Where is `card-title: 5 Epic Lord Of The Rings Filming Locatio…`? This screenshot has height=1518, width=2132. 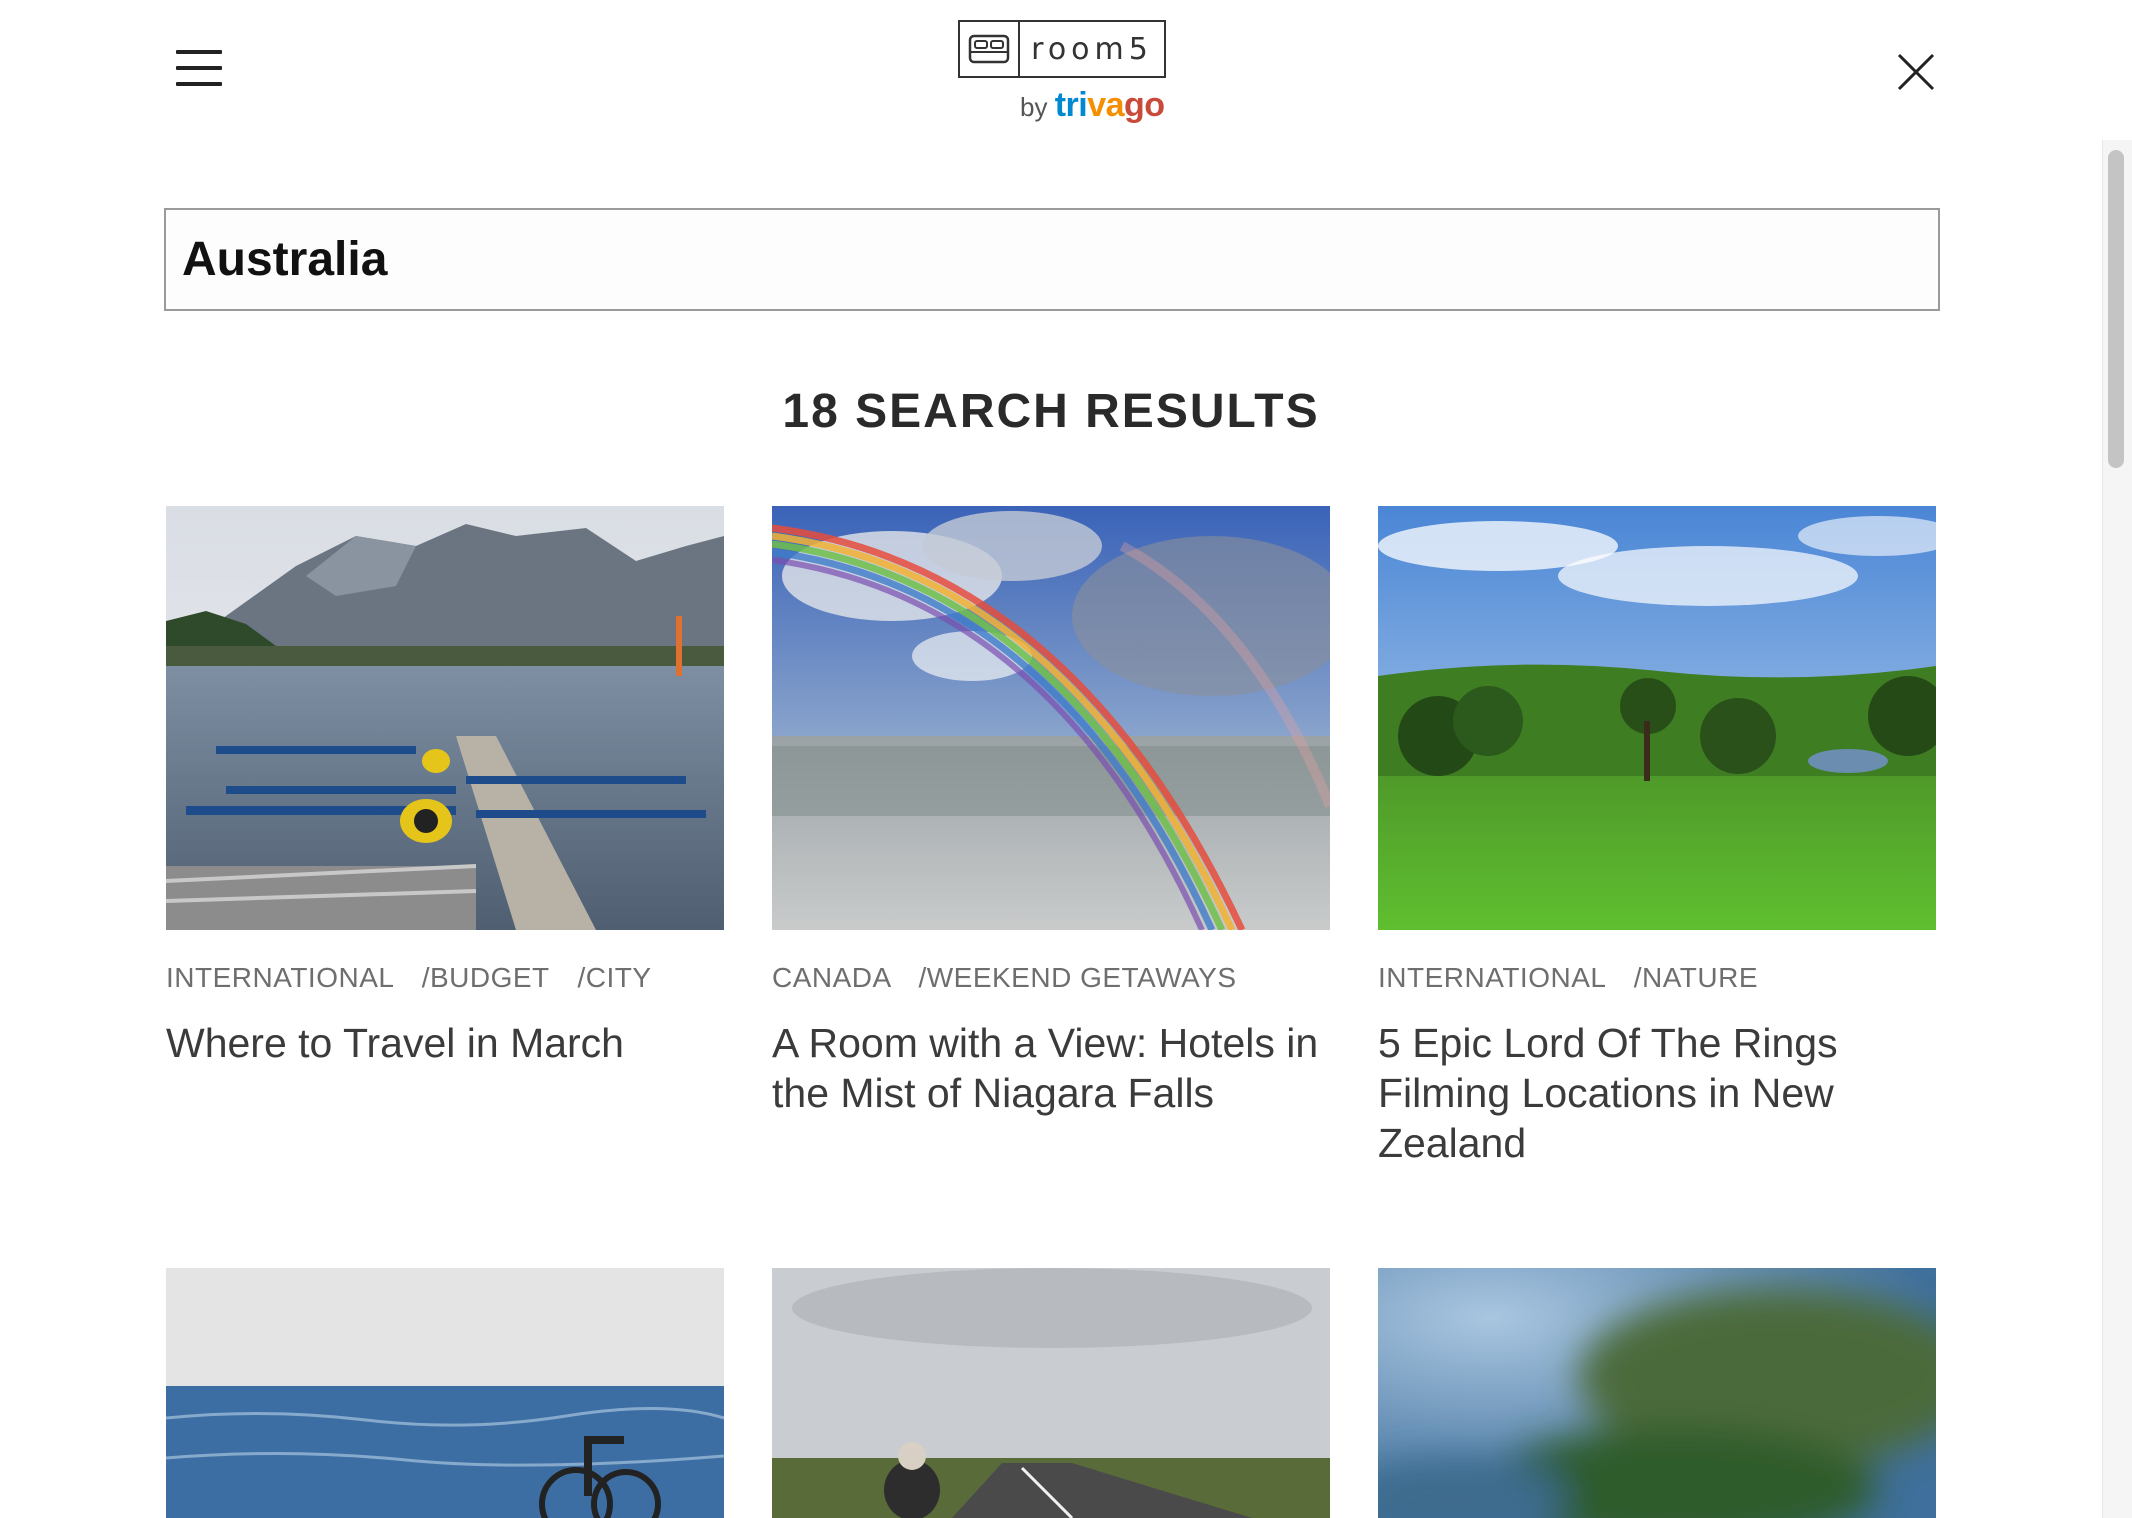 card-title: 5 Epic Lord Of The Rings Filming Locatio… is located at coordinates (1658, 1093).